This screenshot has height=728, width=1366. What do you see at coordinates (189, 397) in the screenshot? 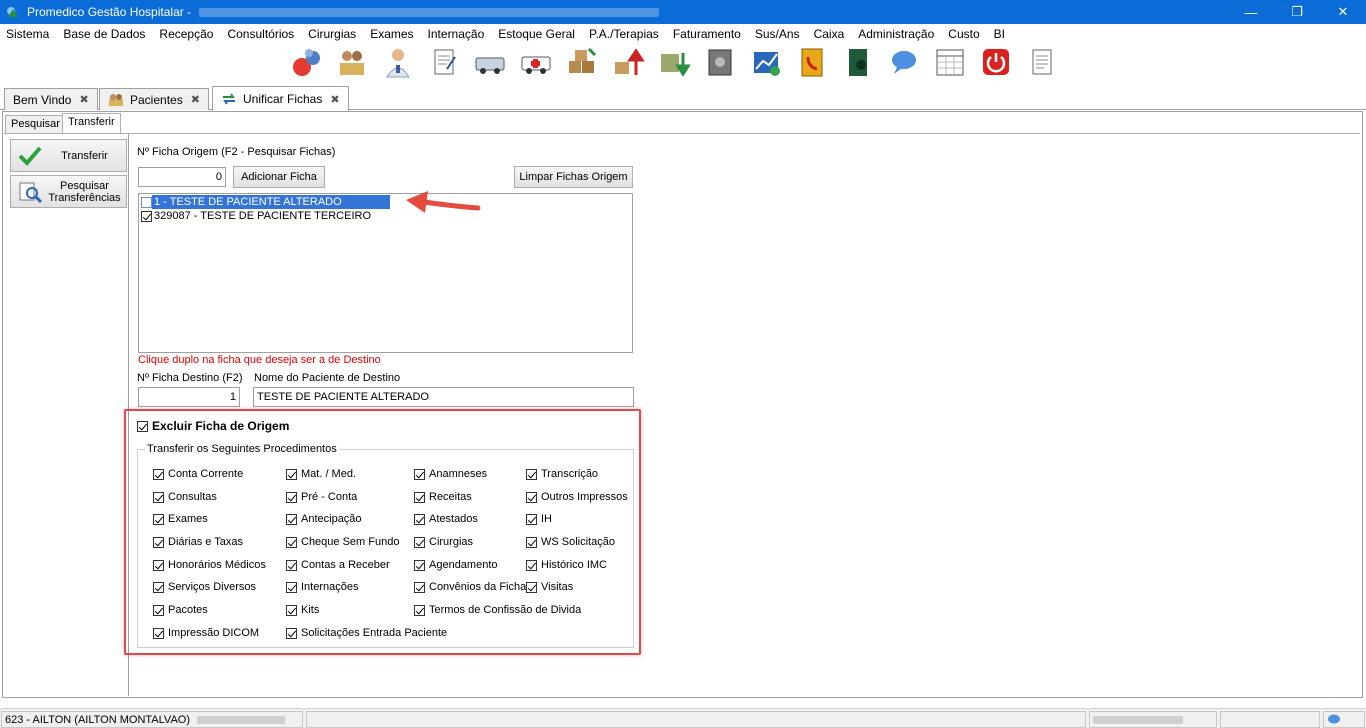
I see `ficha-destino-input: 1` at bounding box center [189, 397].